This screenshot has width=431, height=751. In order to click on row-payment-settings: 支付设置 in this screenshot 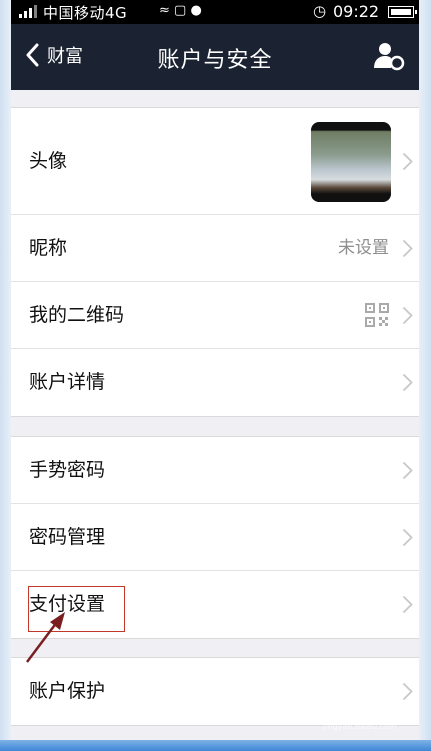, I will do `click(215, 604)`.